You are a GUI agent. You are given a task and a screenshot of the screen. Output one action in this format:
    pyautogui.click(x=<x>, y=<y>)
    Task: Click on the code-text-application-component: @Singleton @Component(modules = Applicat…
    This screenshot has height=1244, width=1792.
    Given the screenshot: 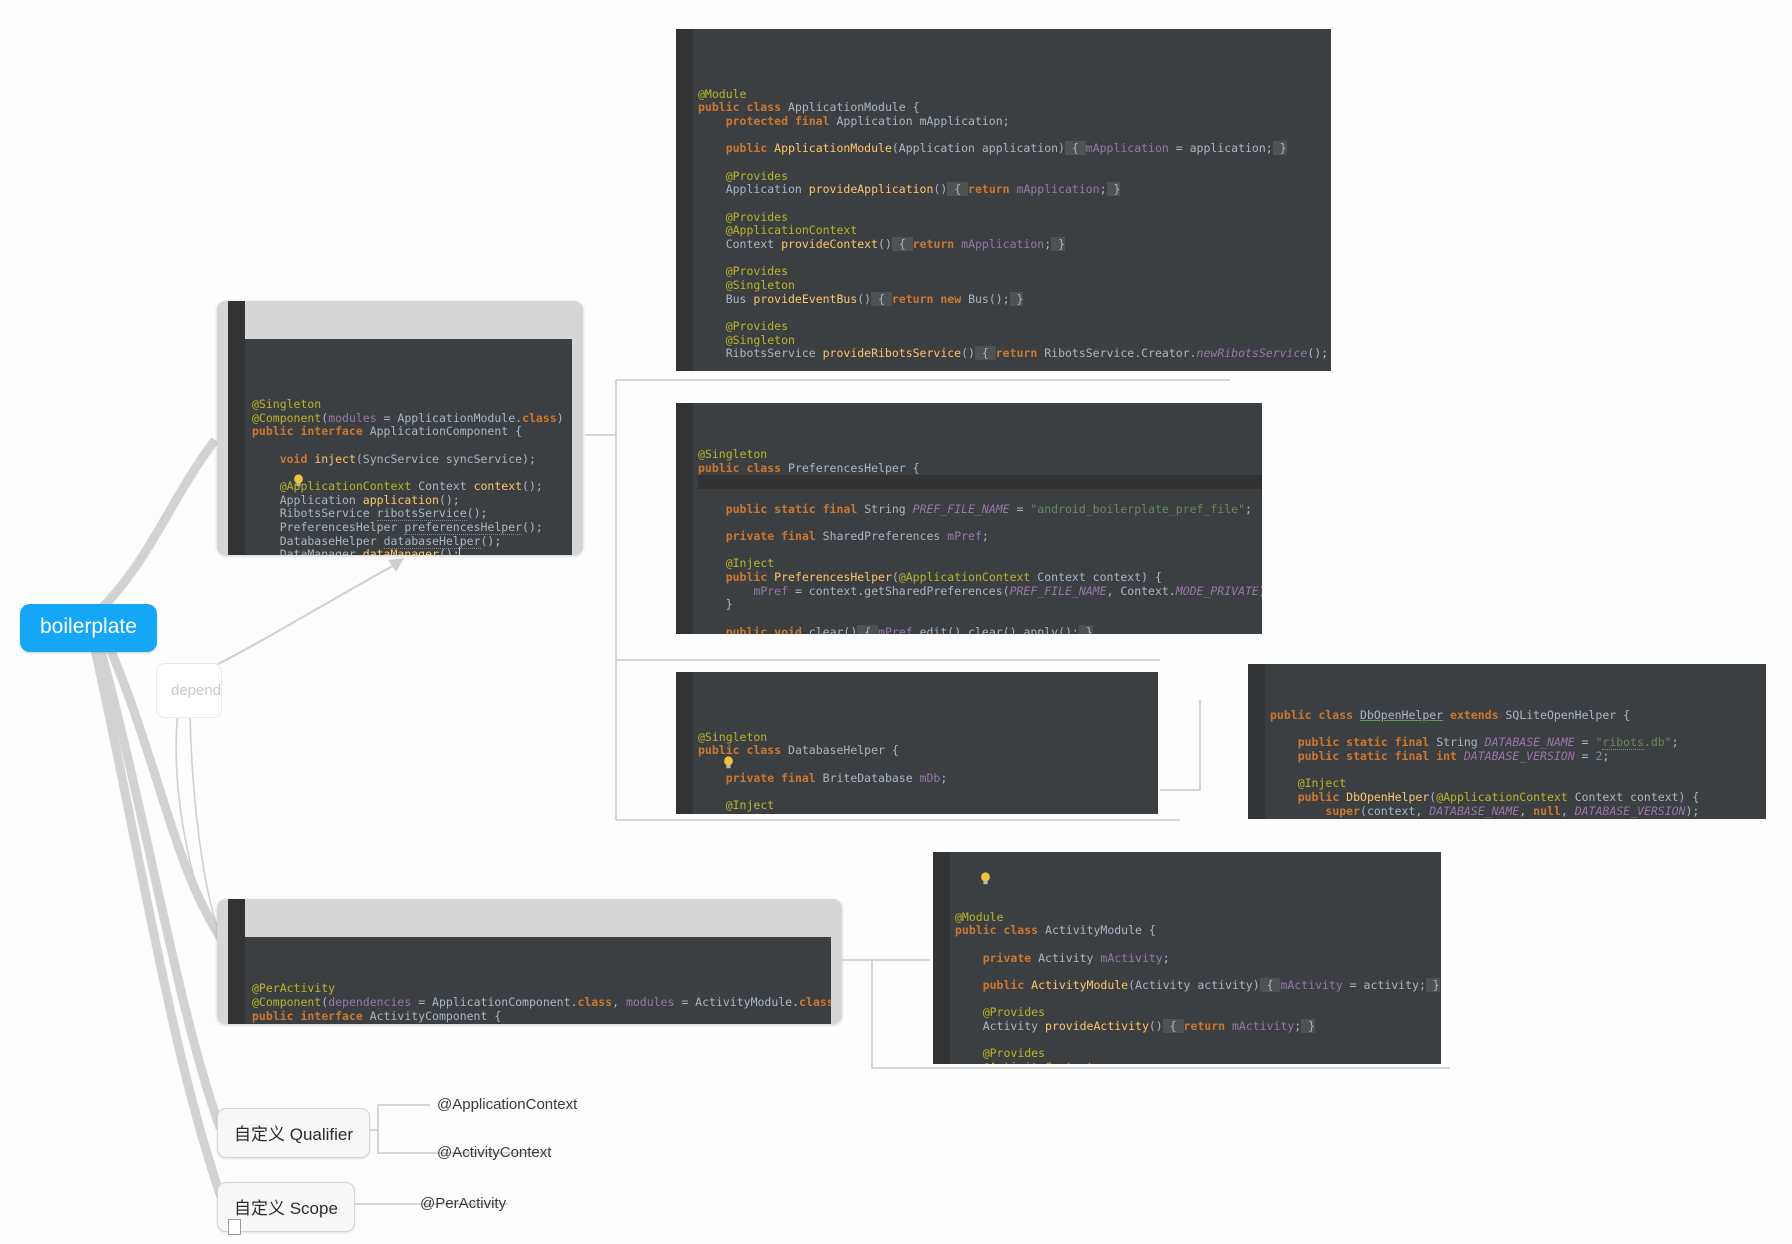 What is the action you would take?
    pyautogui.click(x=400, y=476)
    